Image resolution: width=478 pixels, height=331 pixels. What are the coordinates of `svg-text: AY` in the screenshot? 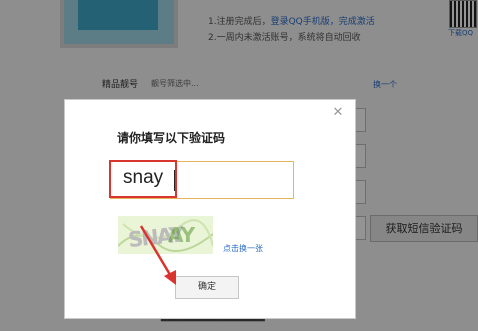 It's located at (182, 235).